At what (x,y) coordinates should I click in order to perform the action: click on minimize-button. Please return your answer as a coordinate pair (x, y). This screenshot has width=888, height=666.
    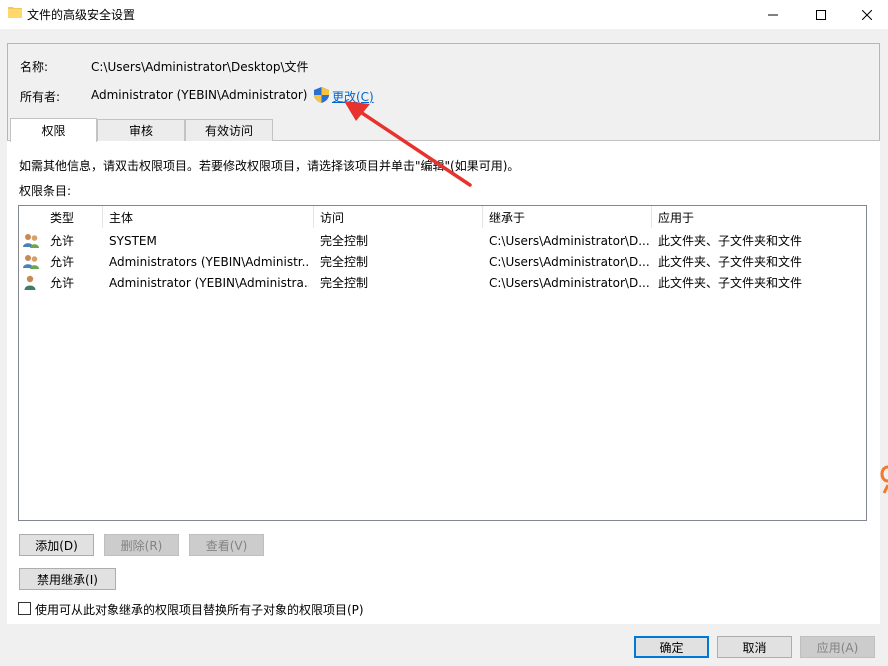
    Looking at the image, I should click on (773, 14).